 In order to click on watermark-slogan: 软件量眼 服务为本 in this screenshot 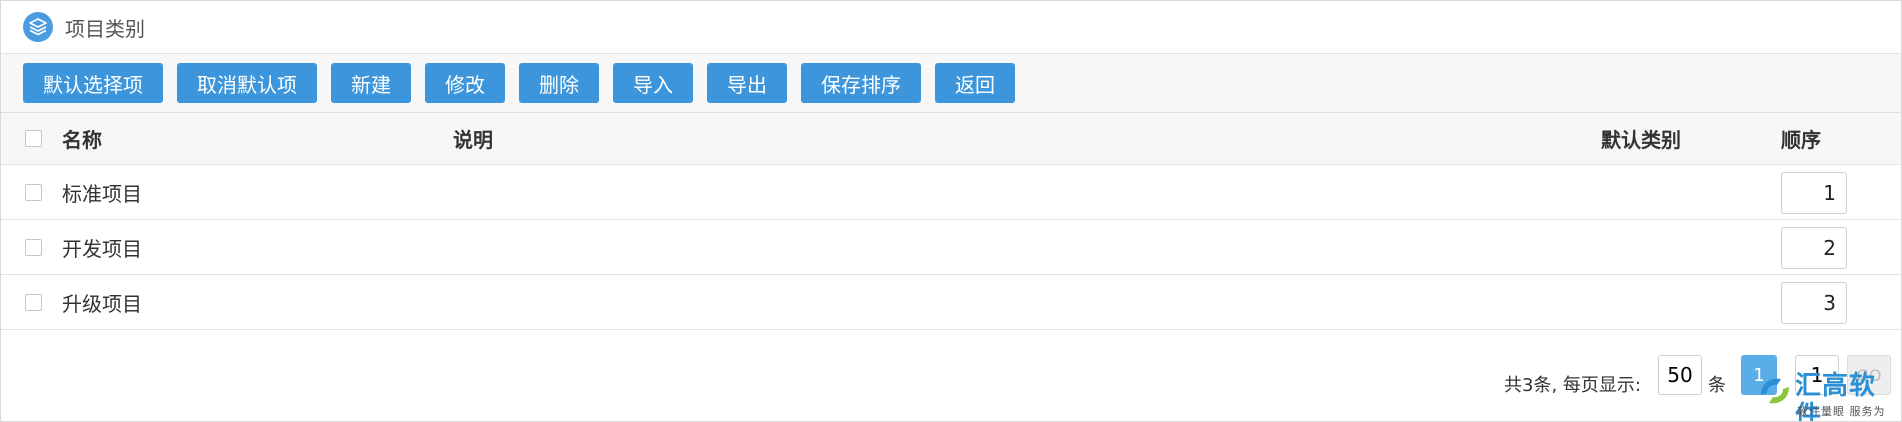, I will do `click(1841, 411)`.